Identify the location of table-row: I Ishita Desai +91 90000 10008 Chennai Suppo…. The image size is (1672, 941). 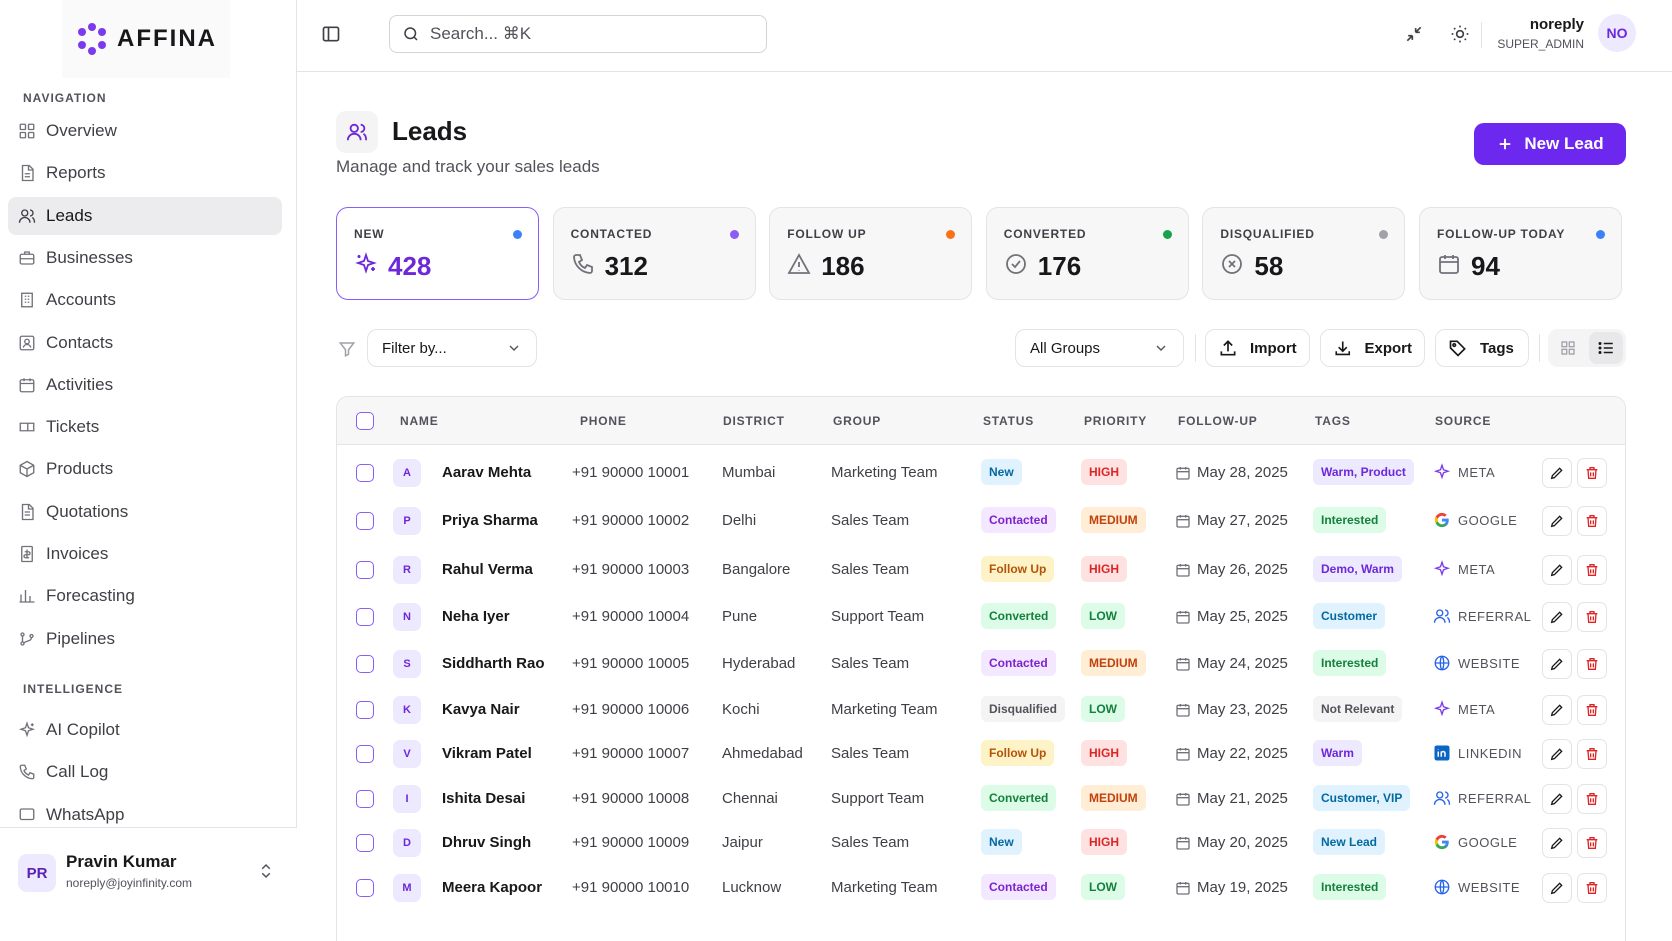
(981, 795).